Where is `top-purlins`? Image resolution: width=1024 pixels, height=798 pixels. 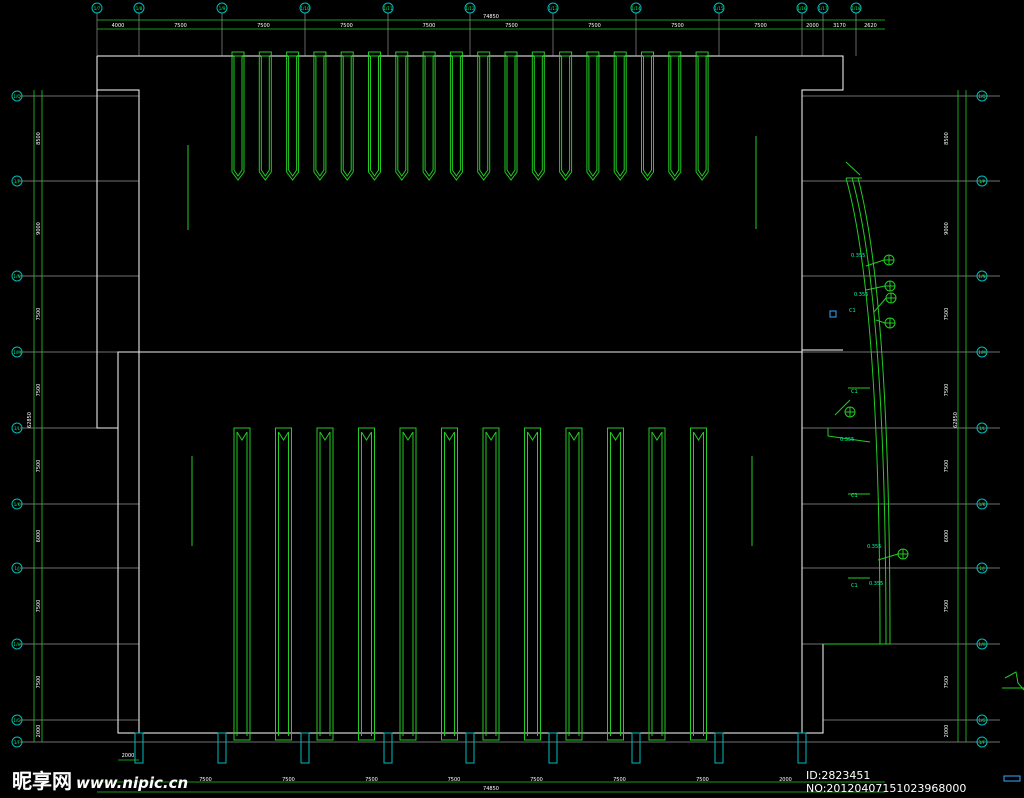
top-purlins is located at coordinates (470, 116).